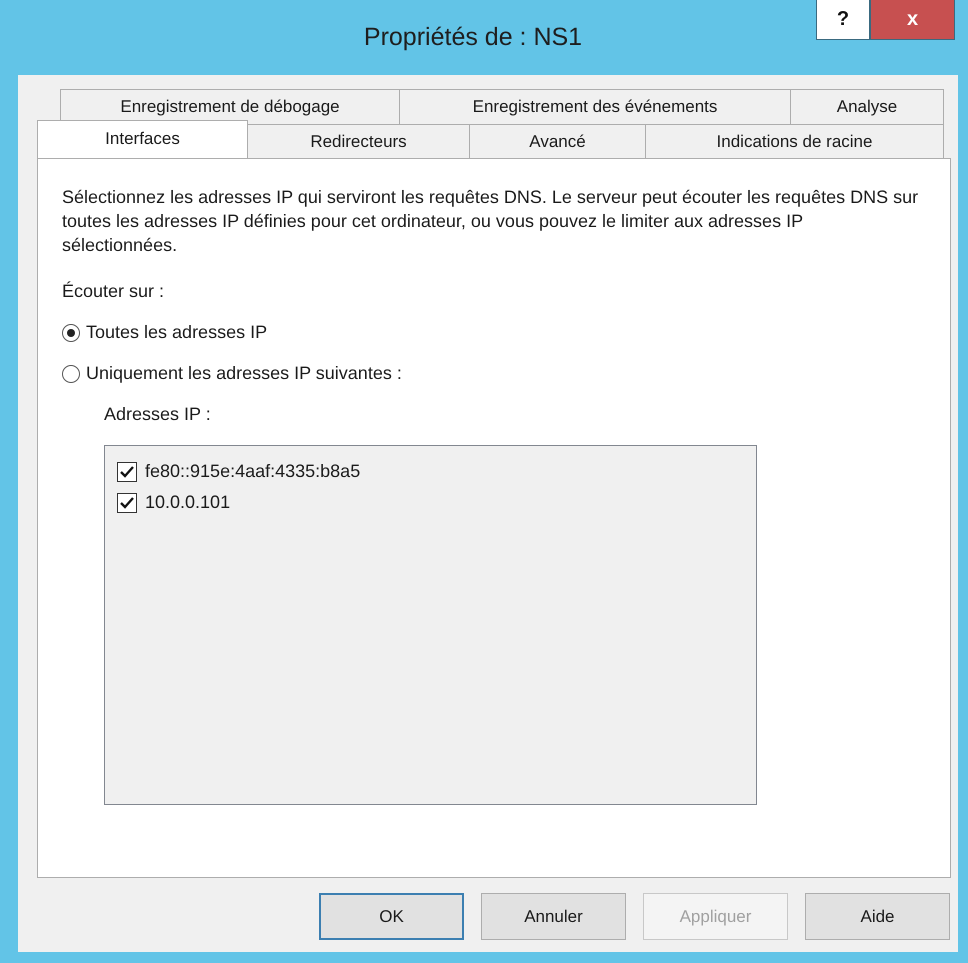 The width and height of the screenshot is (968, 963). Describe the element at coordinates (867, 106) in the screenshot. I see `tab: Analyse` at that location.